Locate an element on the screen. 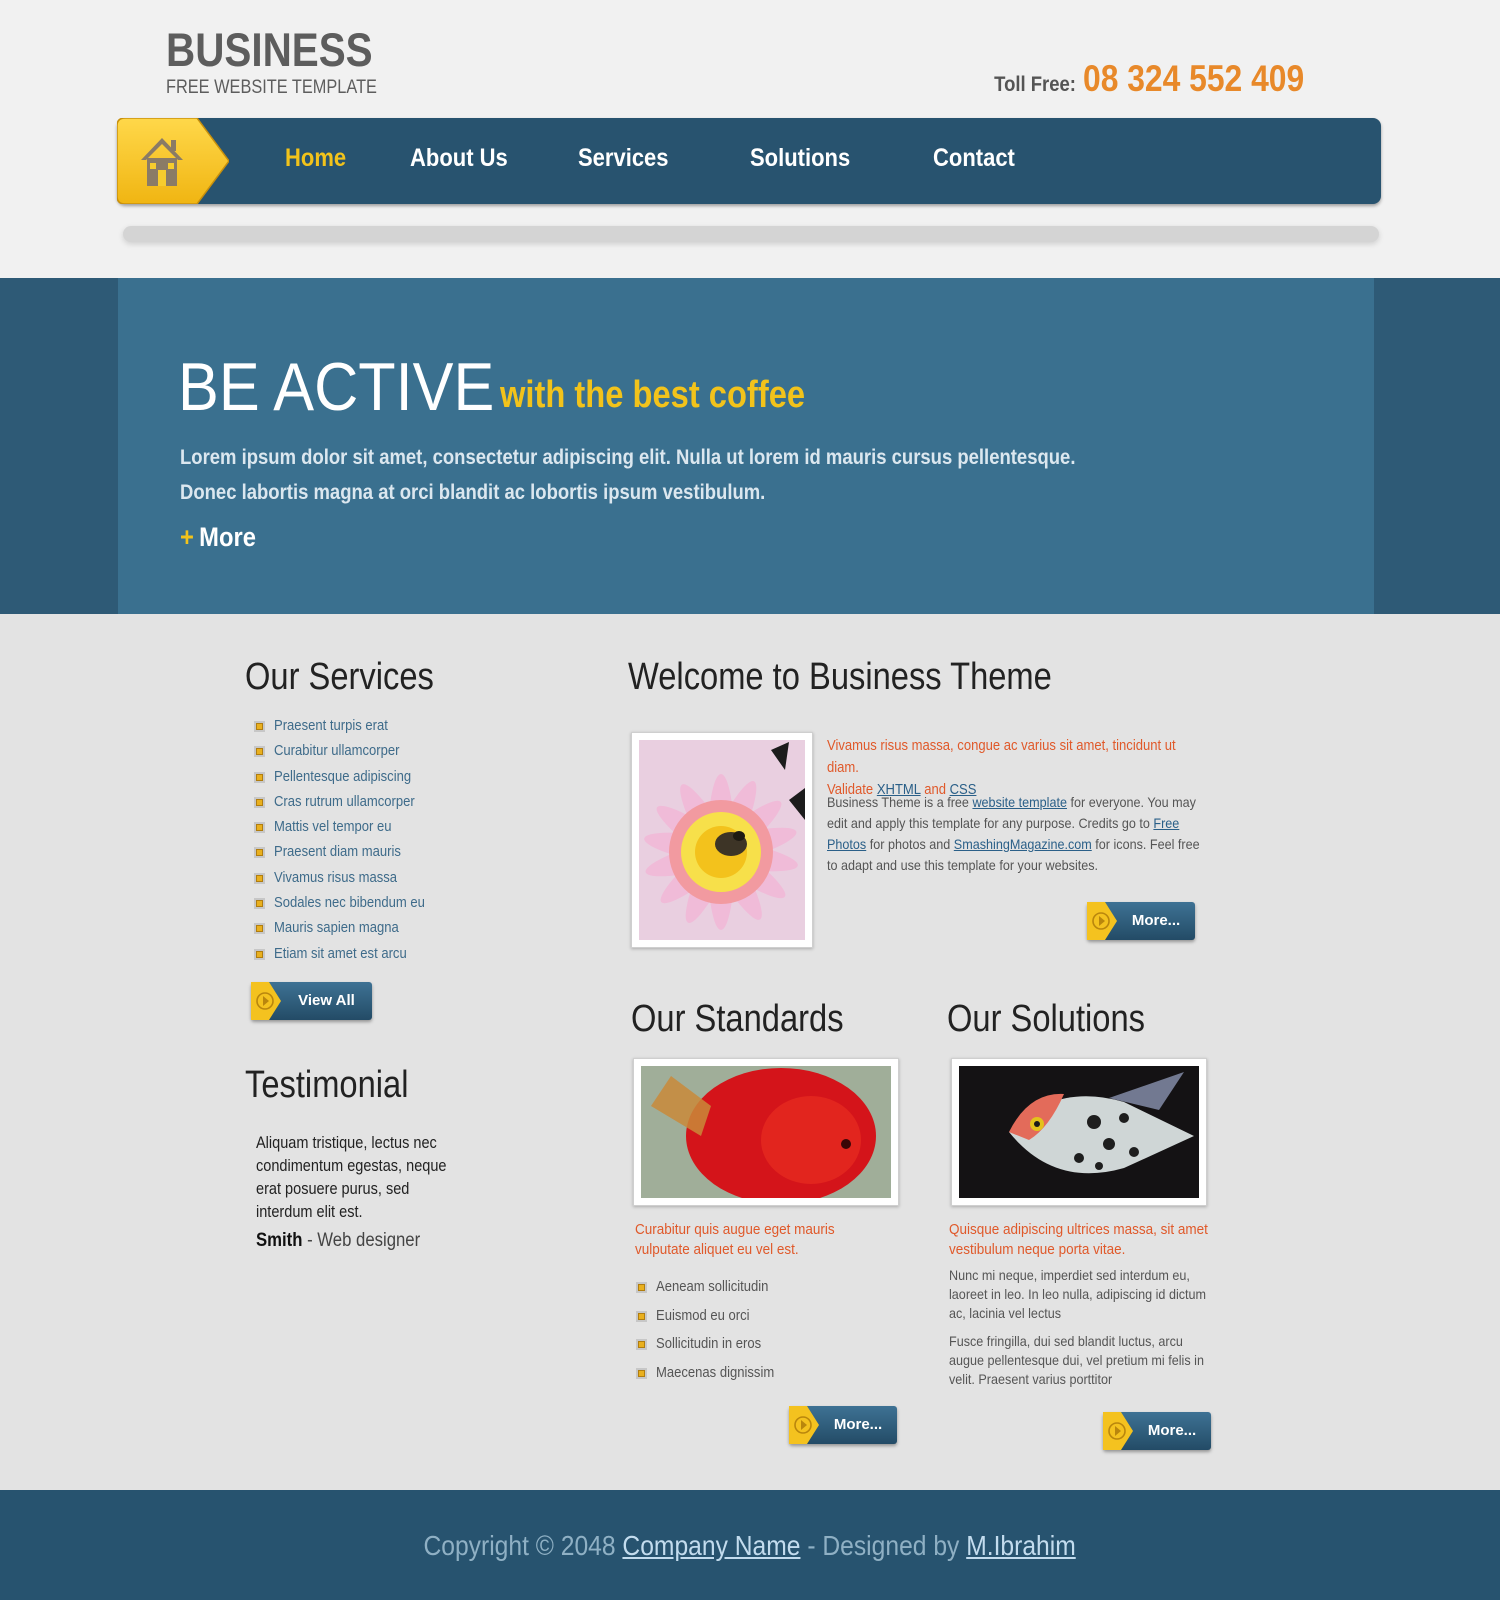  welcome-heading: Welcome to Business Theme is located at coordinates (840, 677).